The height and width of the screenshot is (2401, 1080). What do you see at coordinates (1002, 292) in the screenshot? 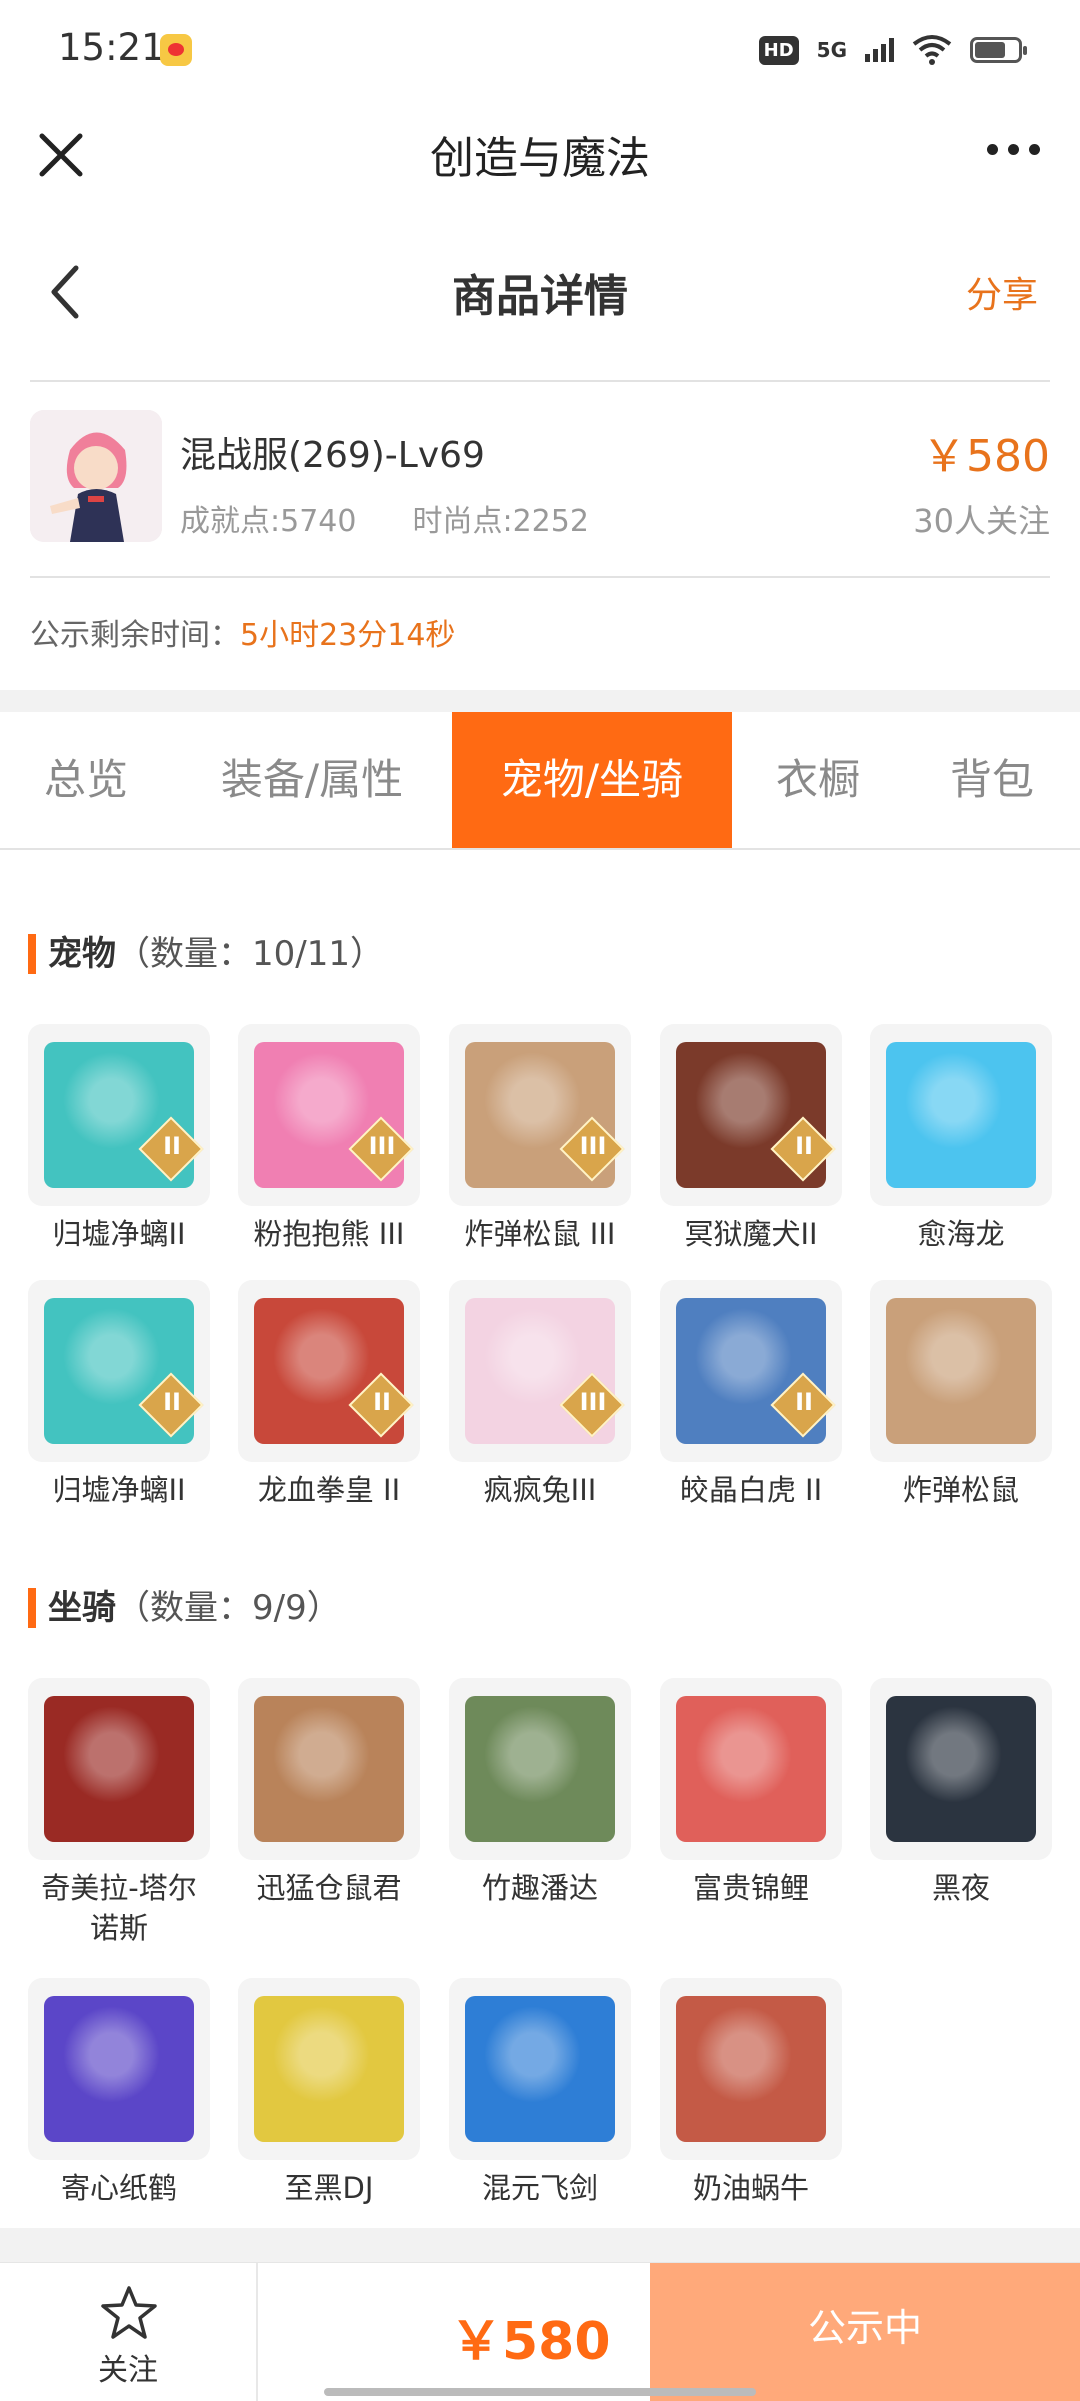
I see `share-button: 分享` at bounding box center [1002, 292].